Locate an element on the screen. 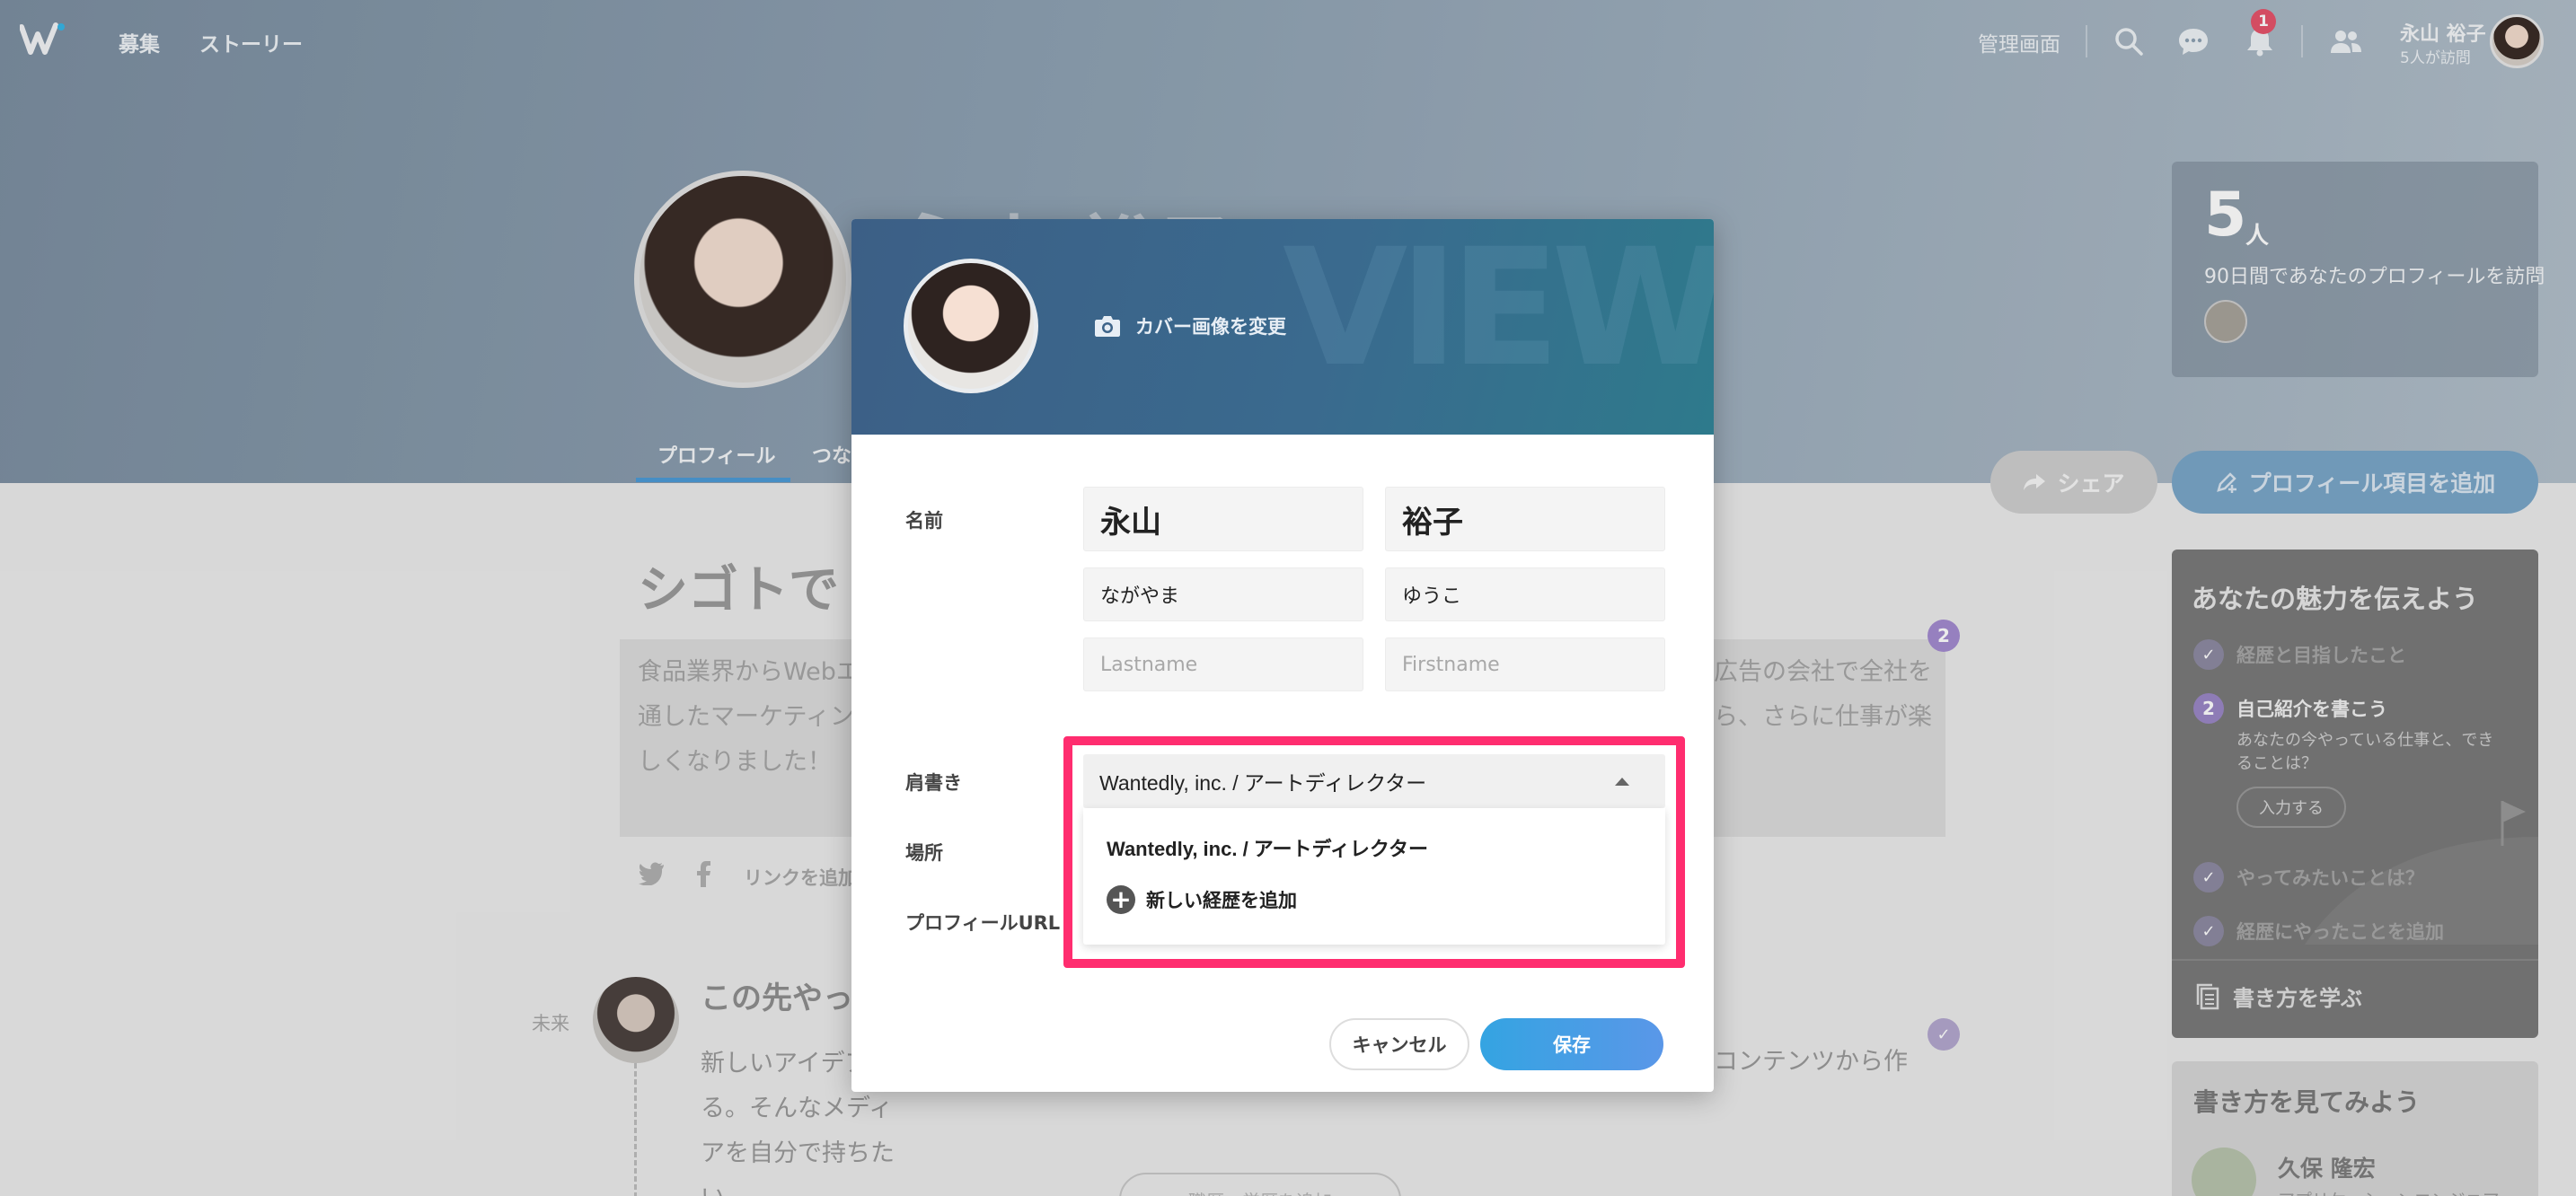  dropdown-option: Wantedly, inc. / アートディレクター is located at coordinates (1267, 847).